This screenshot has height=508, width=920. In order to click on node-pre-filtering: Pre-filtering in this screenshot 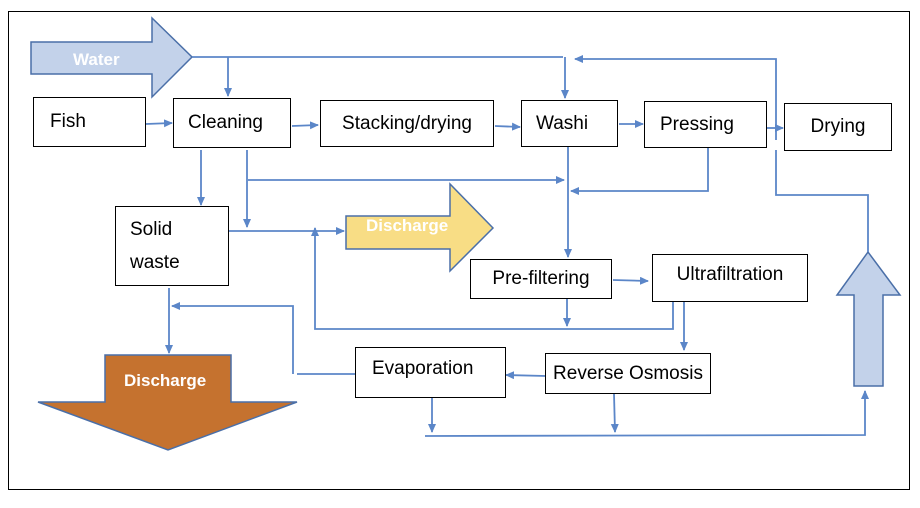, I will do `click(541, 279)`.